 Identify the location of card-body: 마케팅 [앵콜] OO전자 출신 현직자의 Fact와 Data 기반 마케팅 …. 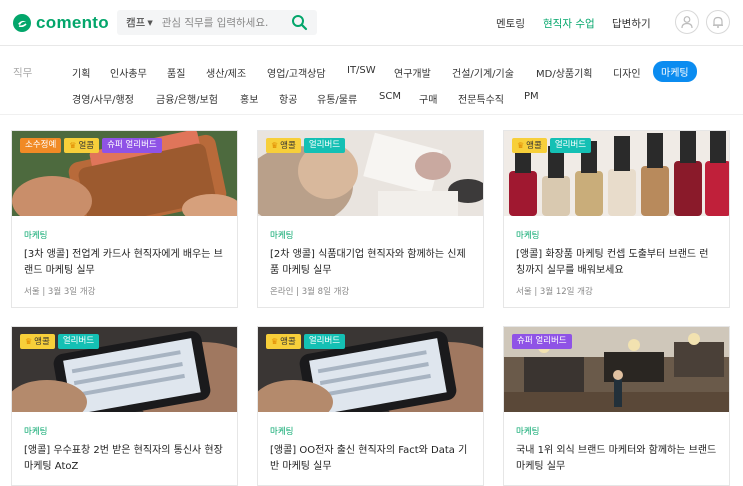
(370, 443).